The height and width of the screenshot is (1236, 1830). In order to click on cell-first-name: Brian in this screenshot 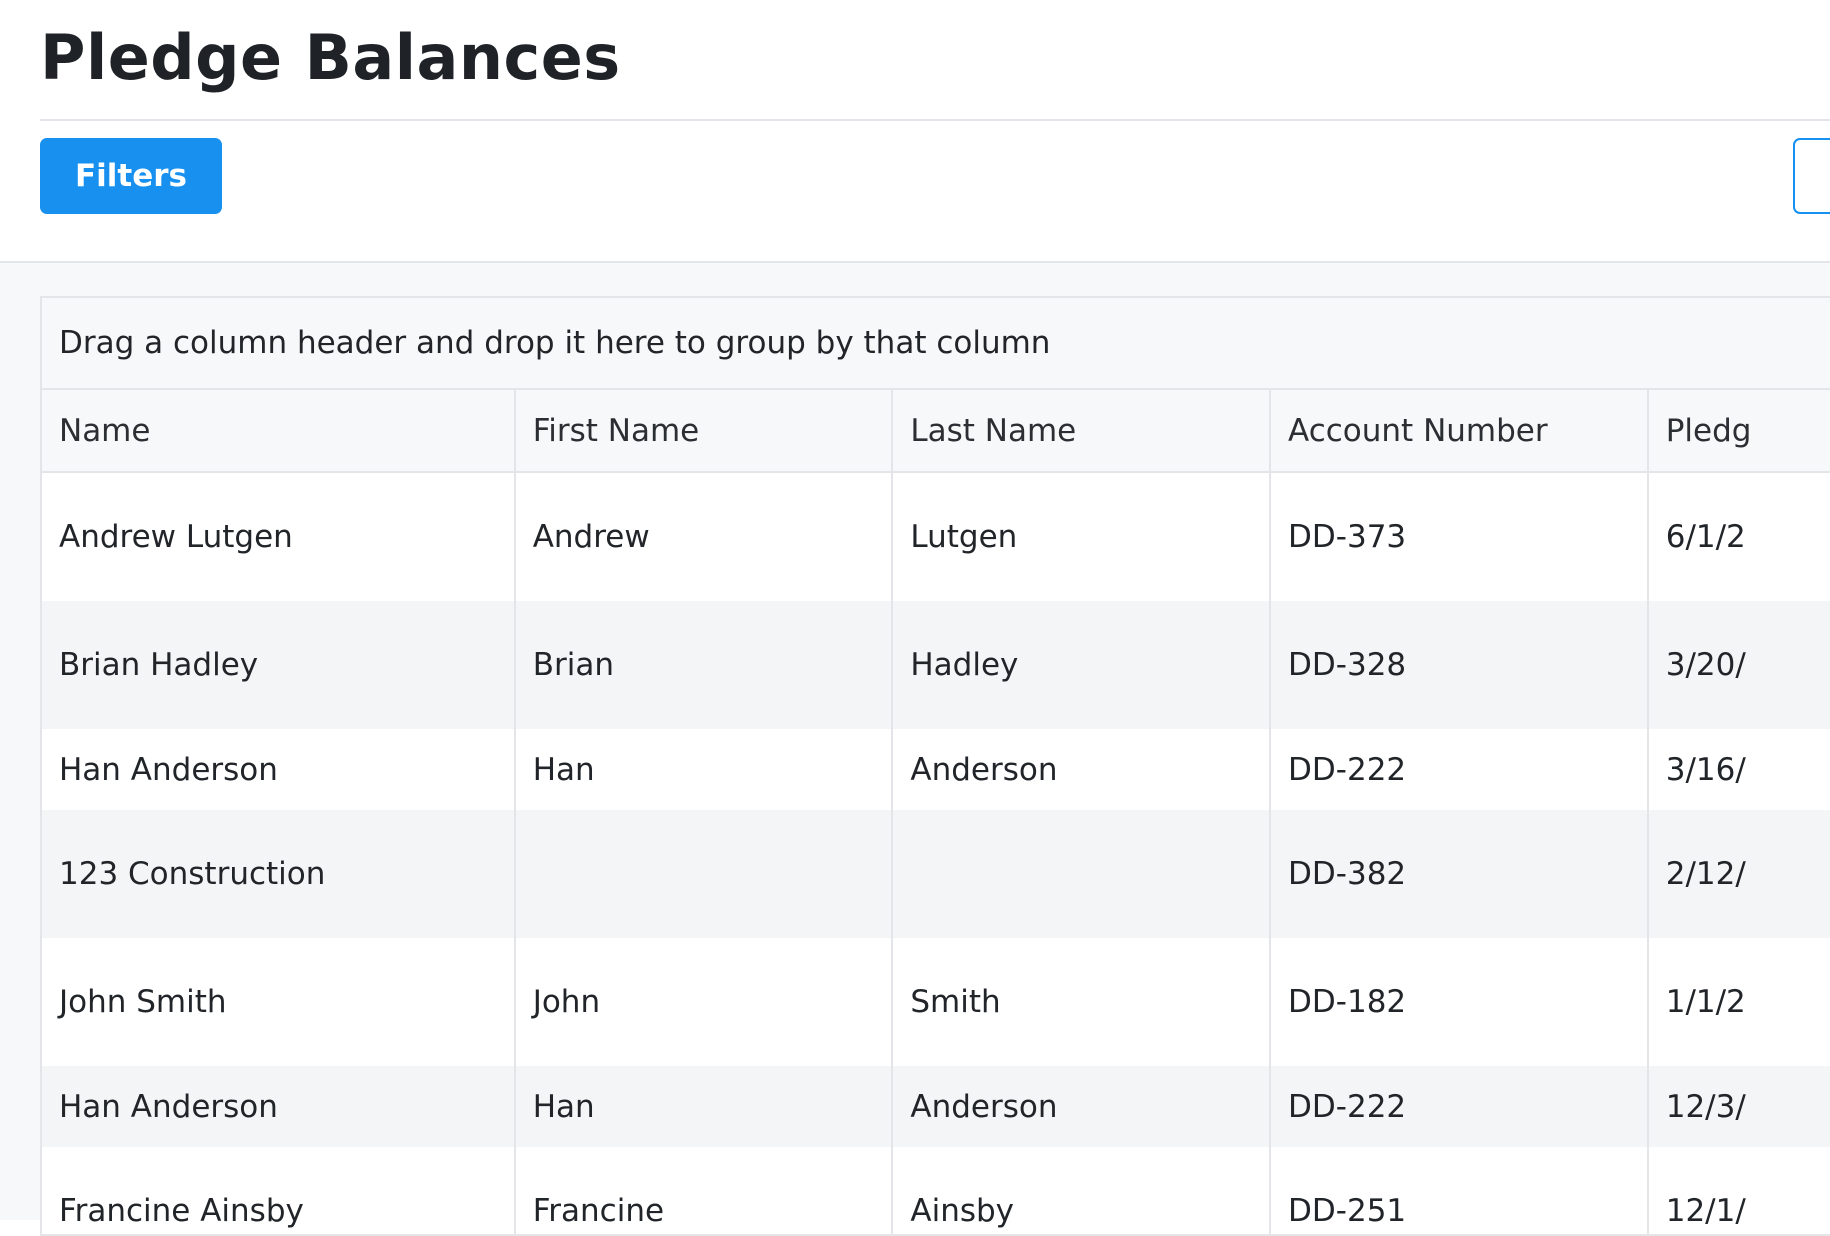, I will do `click(705, 665)`.